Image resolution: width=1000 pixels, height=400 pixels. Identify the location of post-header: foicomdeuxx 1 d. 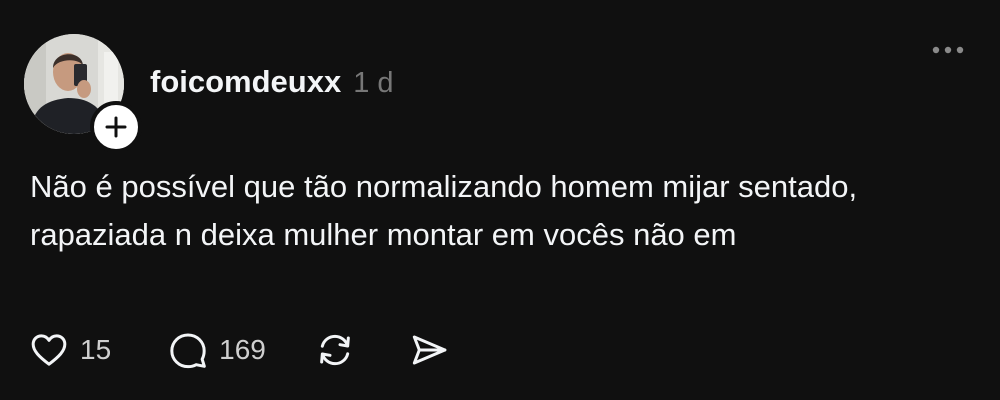
(272, 82).